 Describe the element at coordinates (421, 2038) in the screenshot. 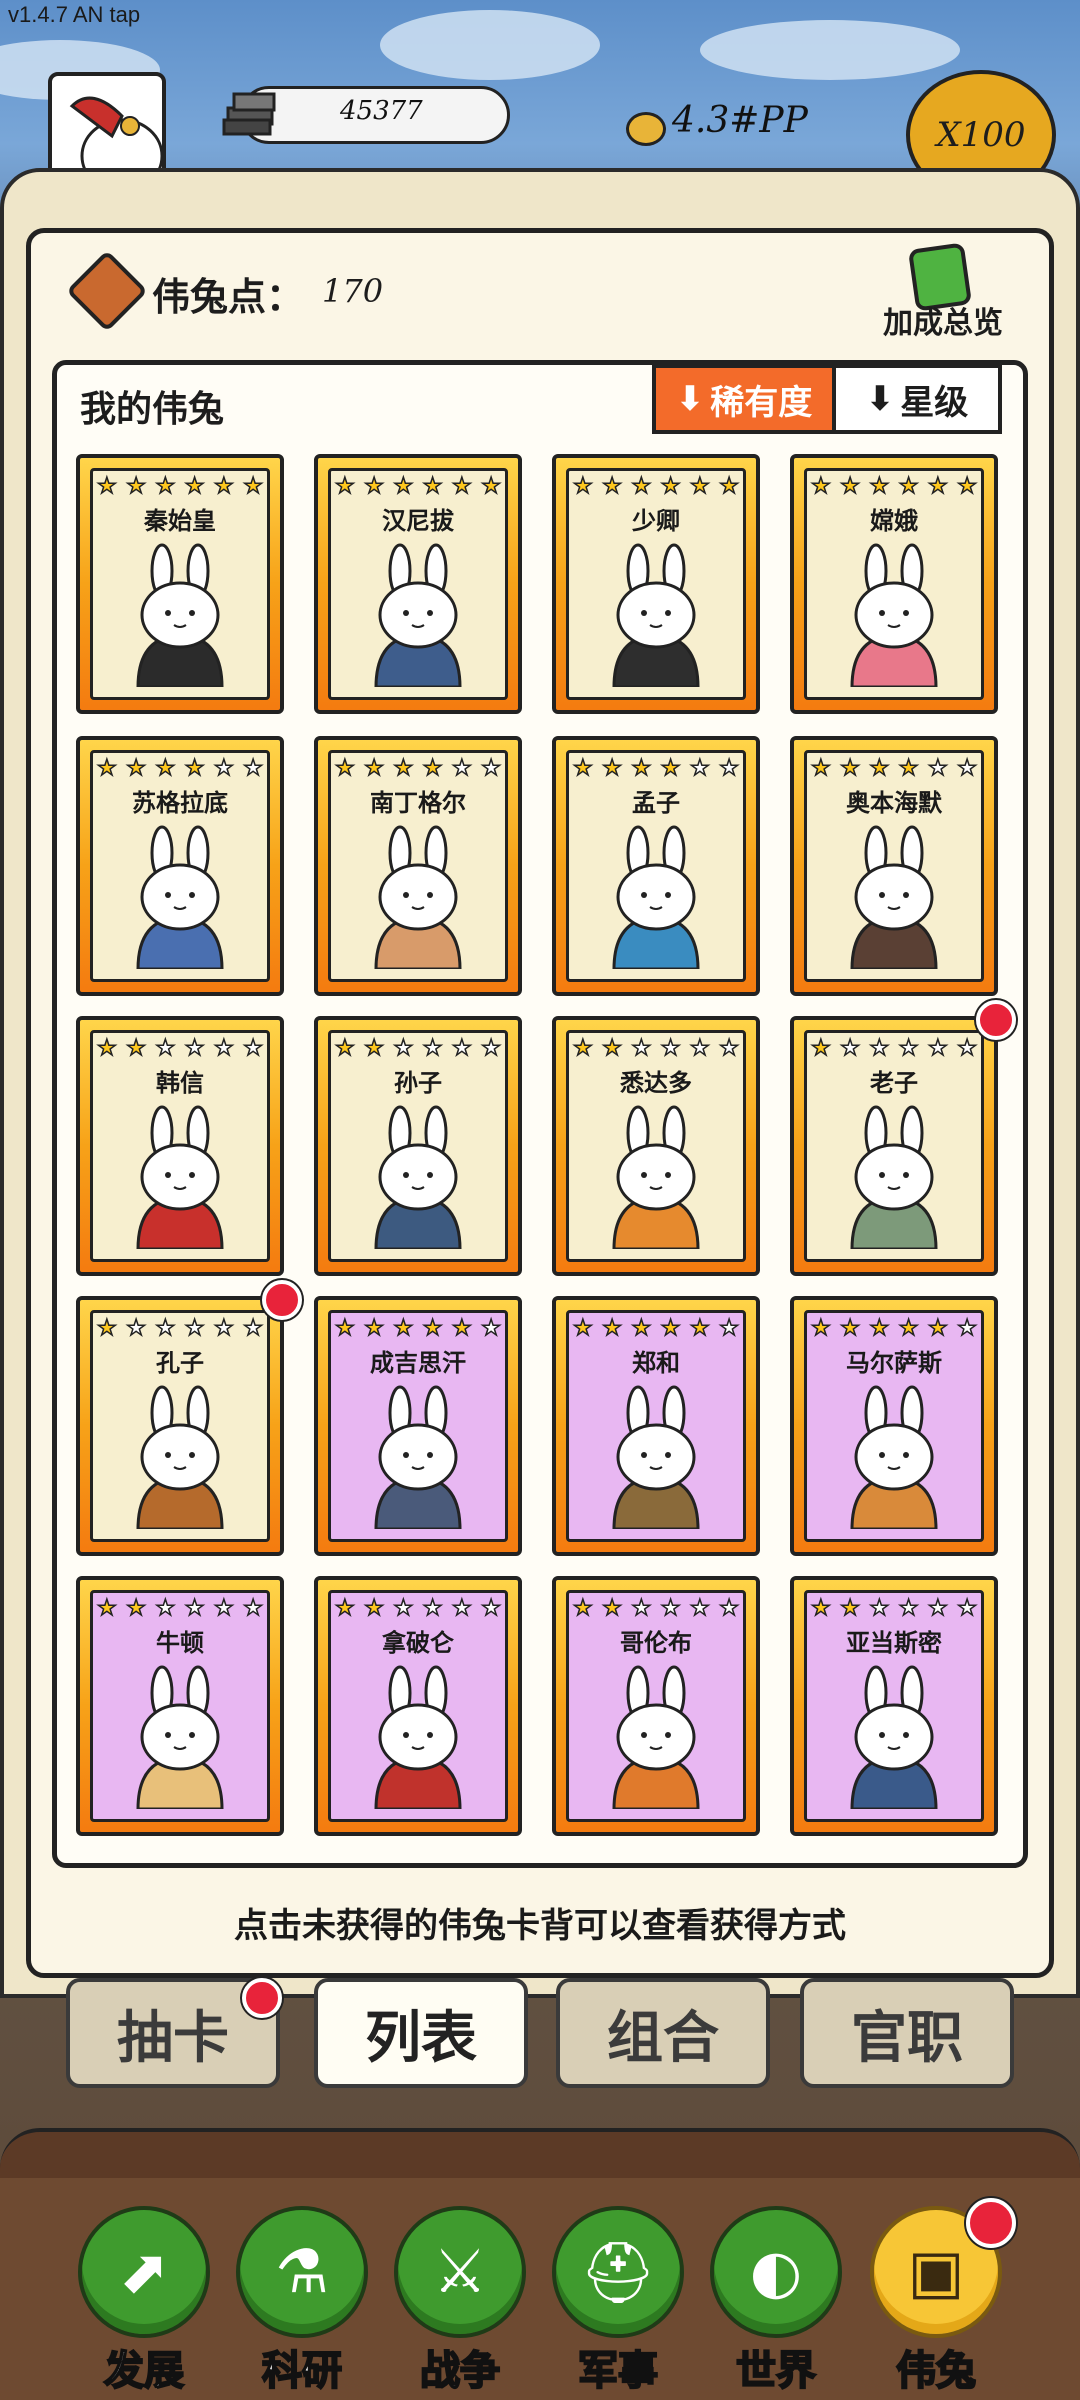

I see `tab-label: 列表` at that location.